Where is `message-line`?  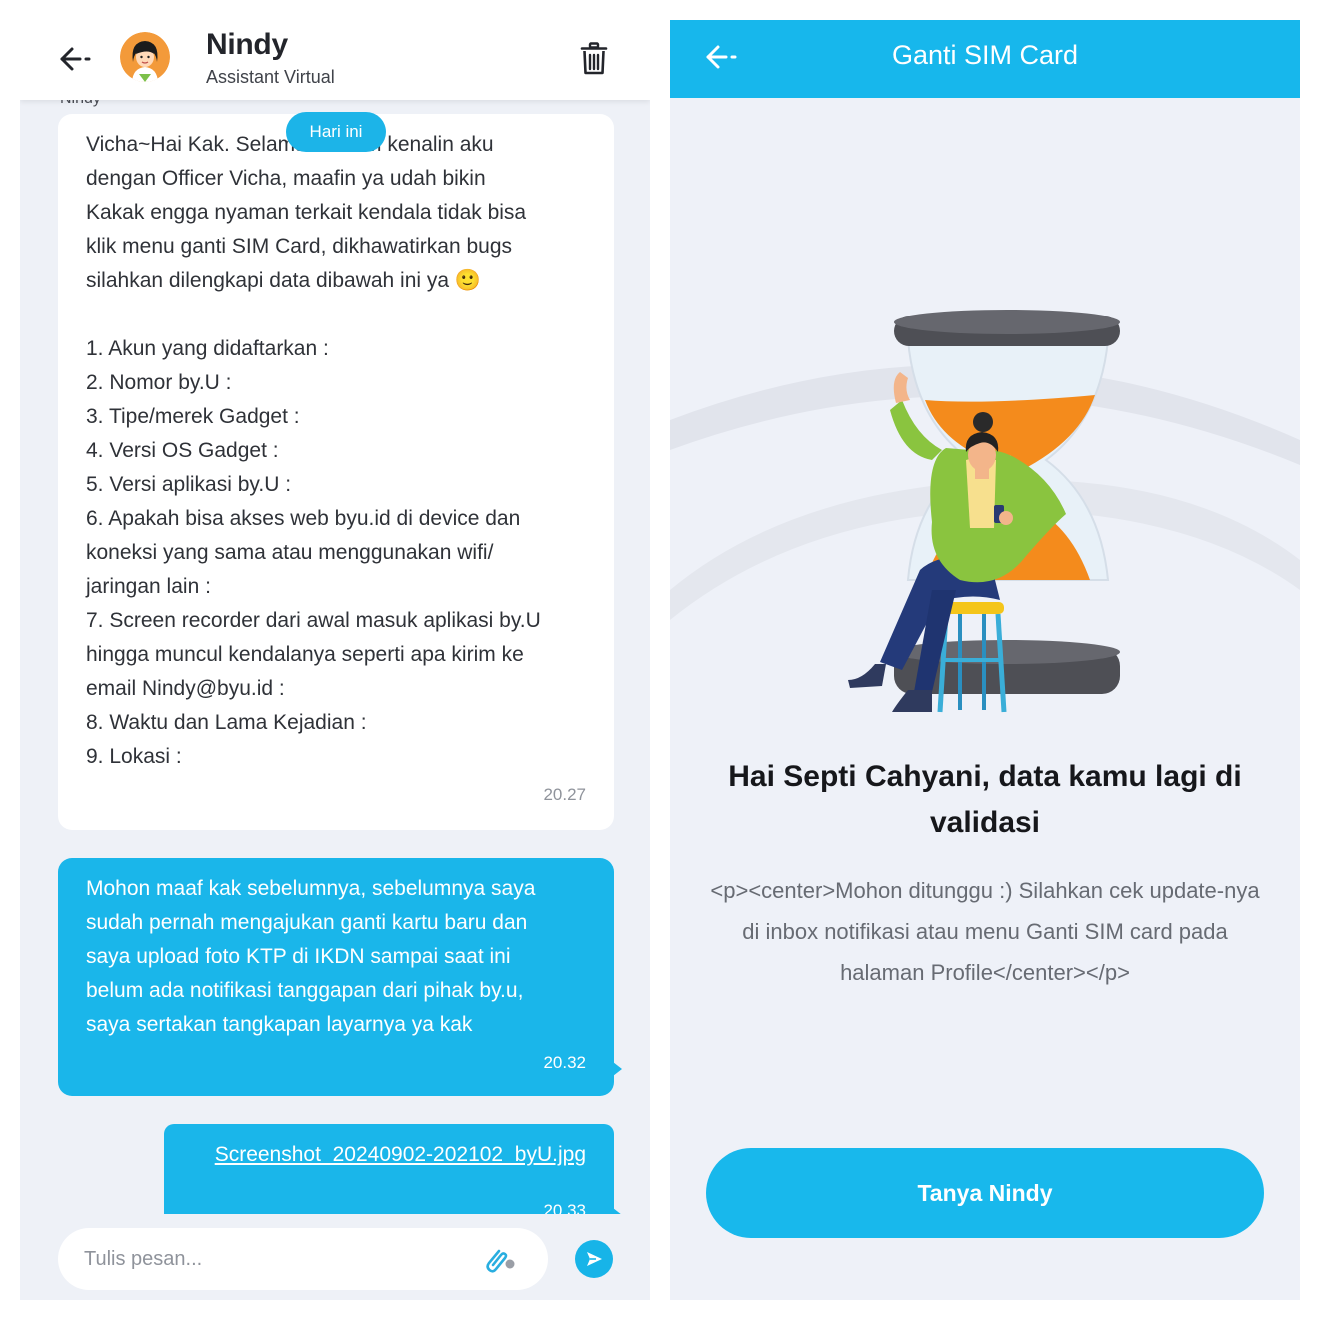
message-line is located at coordinates (340, 315).